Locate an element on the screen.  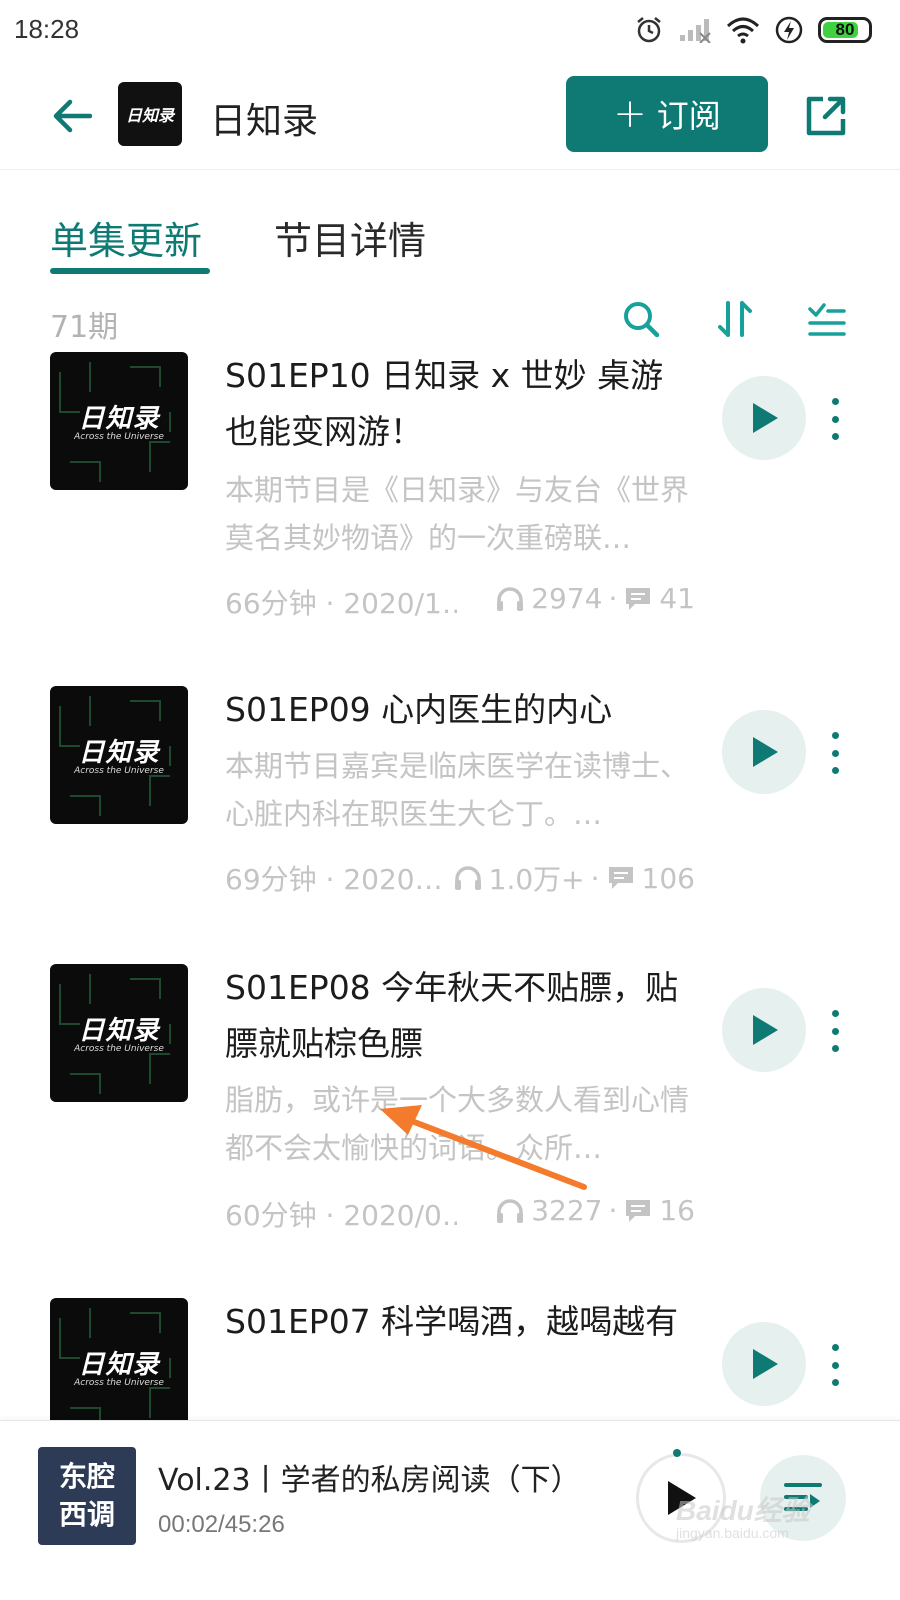
episode-meta: 66分钟 · 2020/1… 2974 · 41 is located at coordinates (460, 602).